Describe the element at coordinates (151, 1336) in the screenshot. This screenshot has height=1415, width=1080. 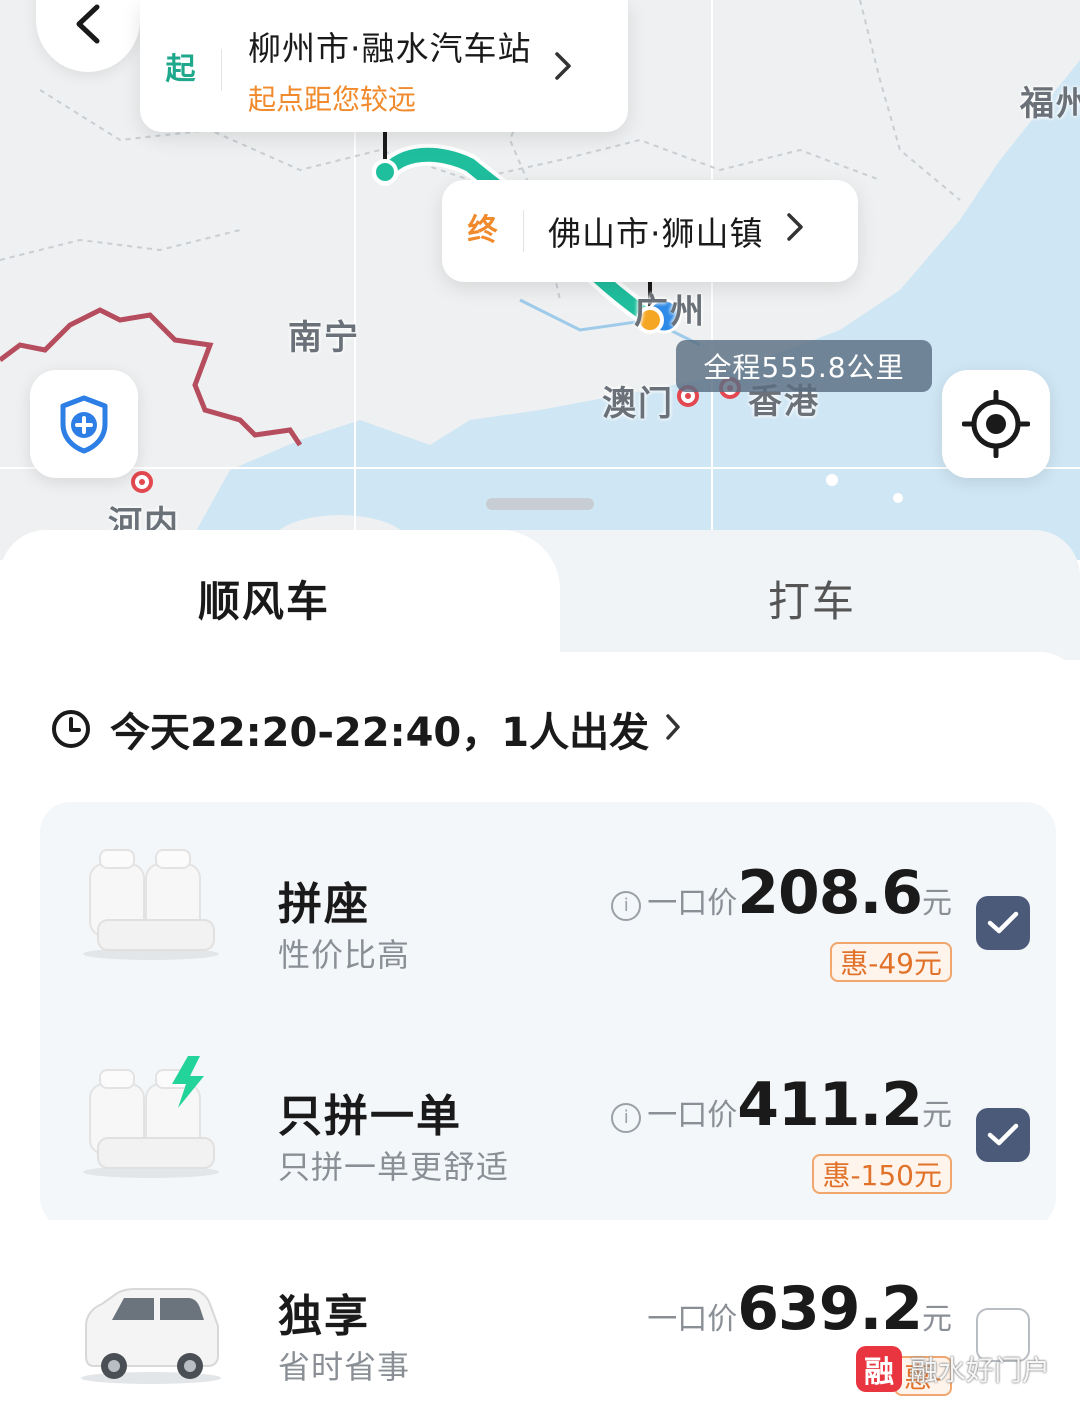
I see `car-icon` at that location.